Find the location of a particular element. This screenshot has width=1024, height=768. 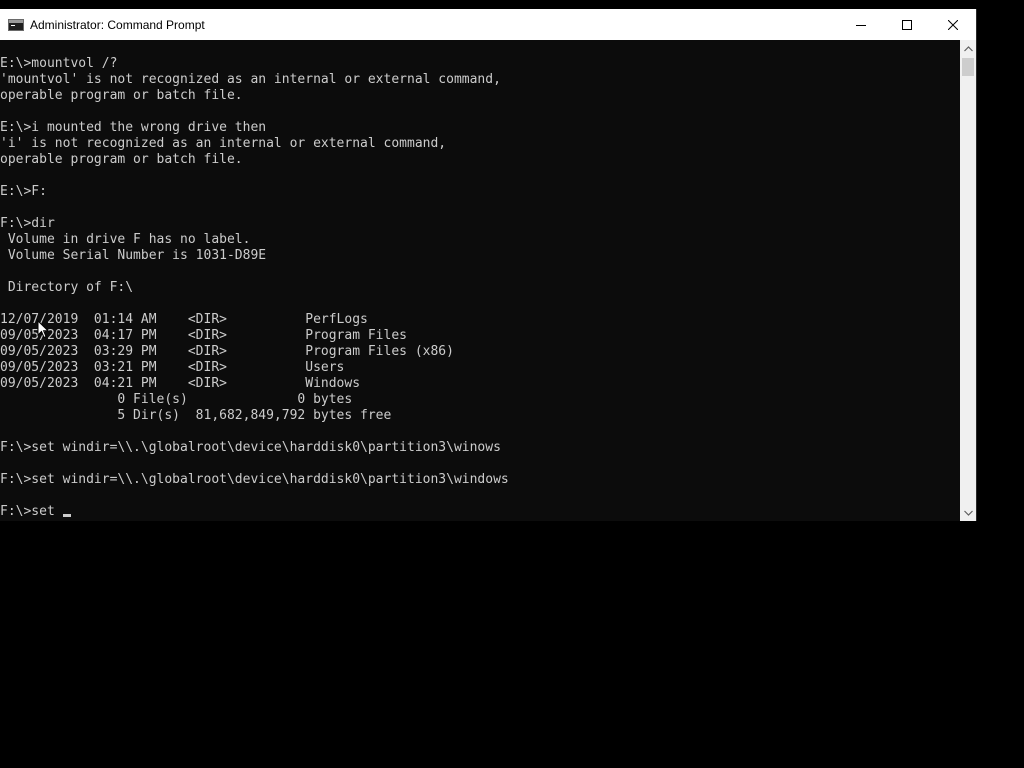

console-line: 5 Dir(s) 81,682,849,792 bytes free is located at coordinates (196, 415).